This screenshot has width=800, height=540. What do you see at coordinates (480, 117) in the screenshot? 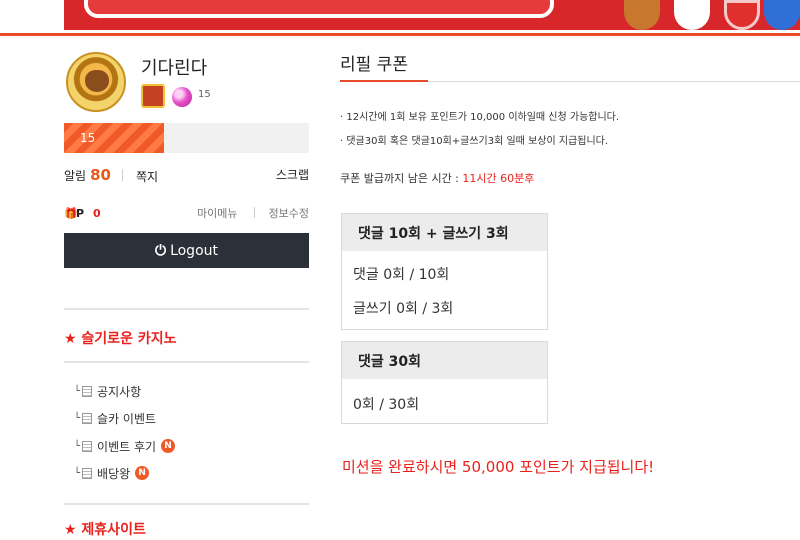
I see `rule-text: · 12시간에 1회 보유 포인트가 10,000 이하일때 신청 가능합니다.` at bounding box center [480, 117].